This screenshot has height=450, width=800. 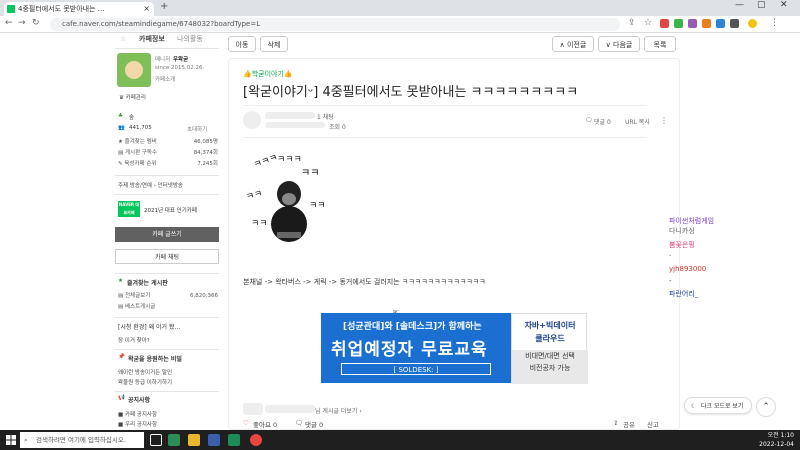 What do you see at coordinates (648, 23) in the screenshot?
I see `bookmark-star-icon: ☆` at bounding box center [648, 23].